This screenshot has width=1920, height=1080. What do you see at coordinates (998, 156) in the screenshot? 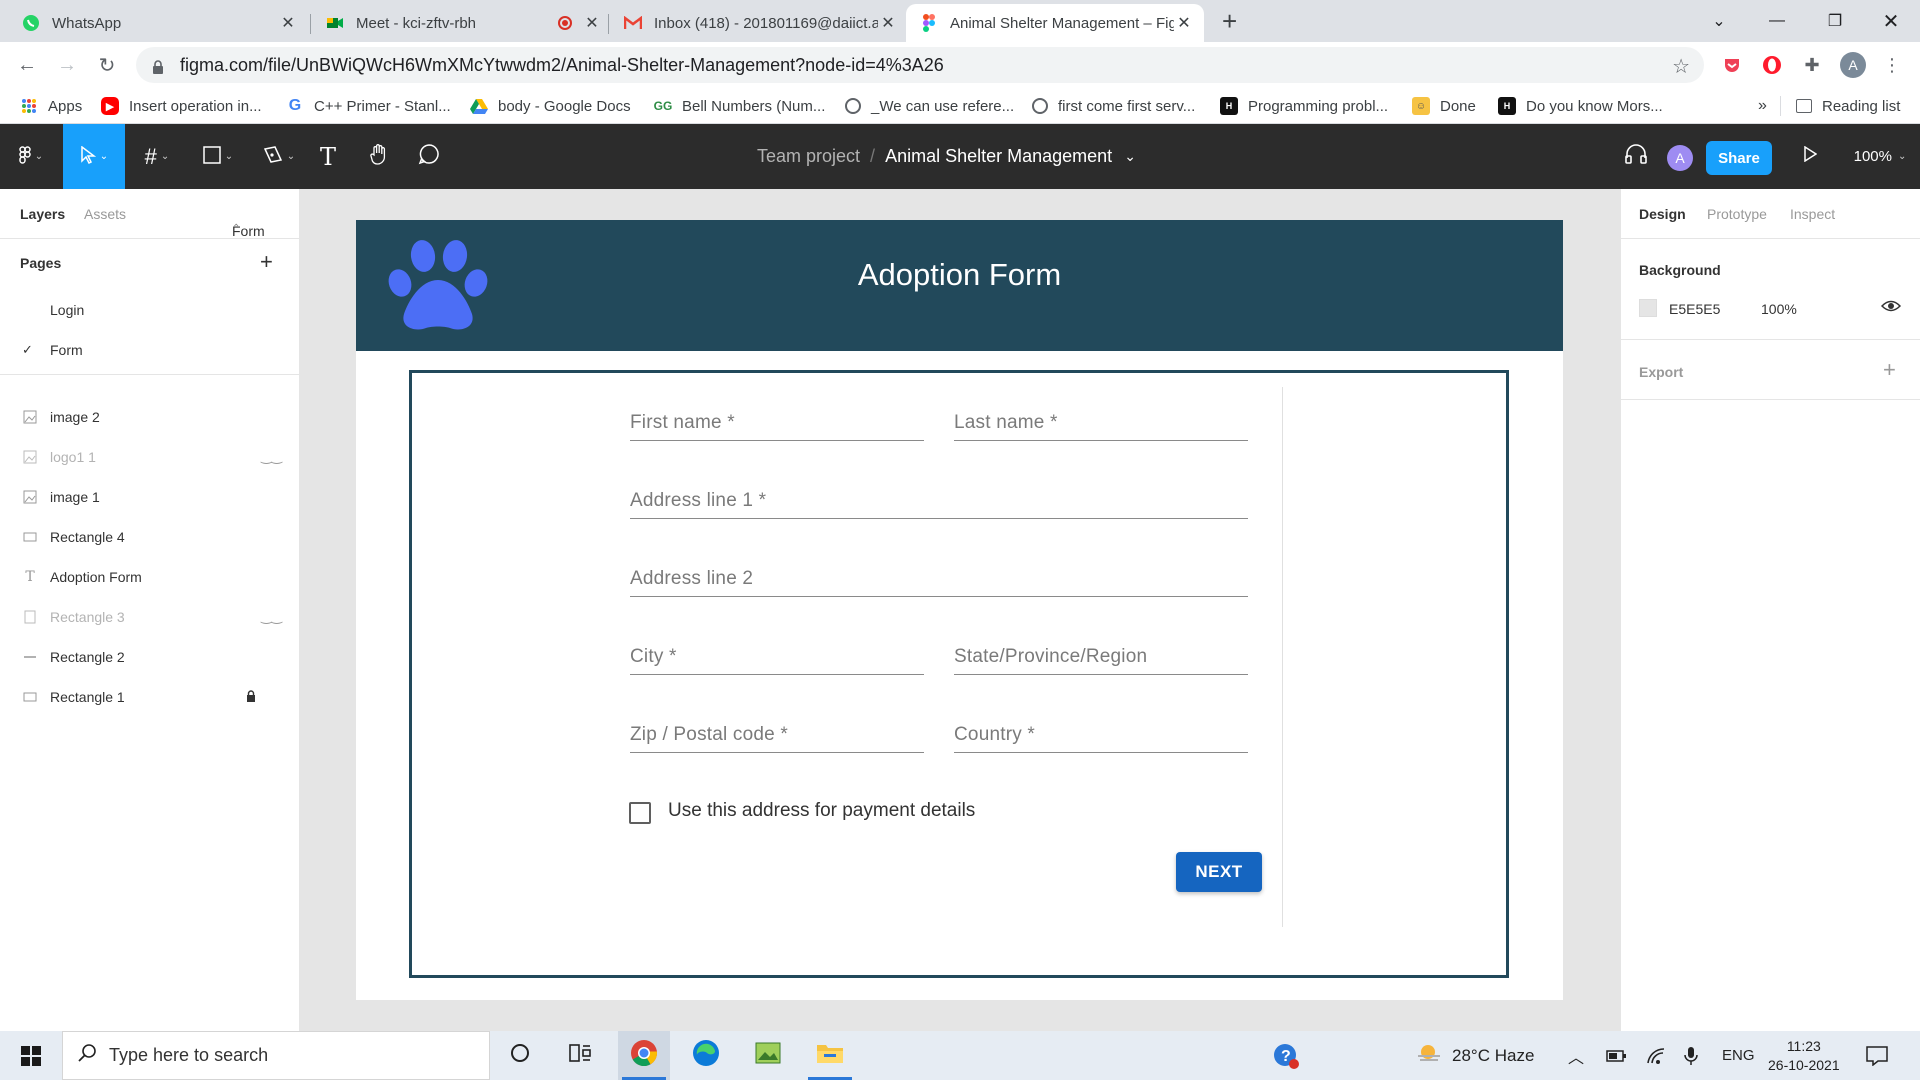
I see `file-name: Animal Shelter Management` at bounding box center [998, 156].